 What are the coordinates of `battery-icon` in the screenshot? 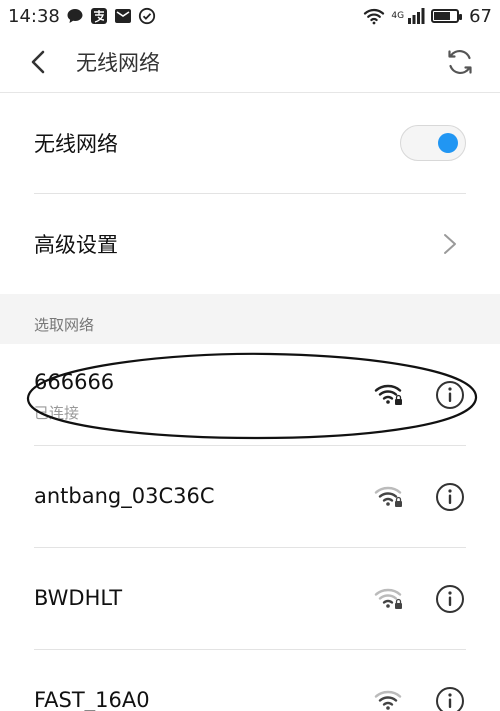 It's located at (447, 16).